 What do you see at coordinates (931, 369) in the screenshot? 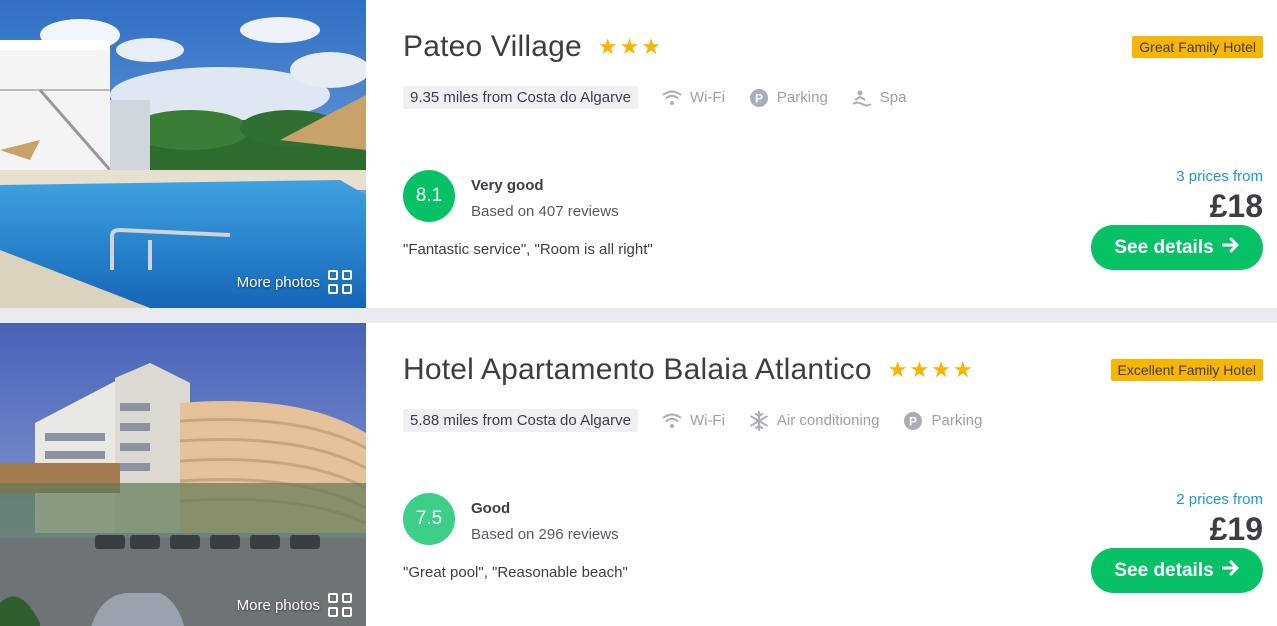
I see `star-rating: ★★★★` at bounding box center [931, 369].